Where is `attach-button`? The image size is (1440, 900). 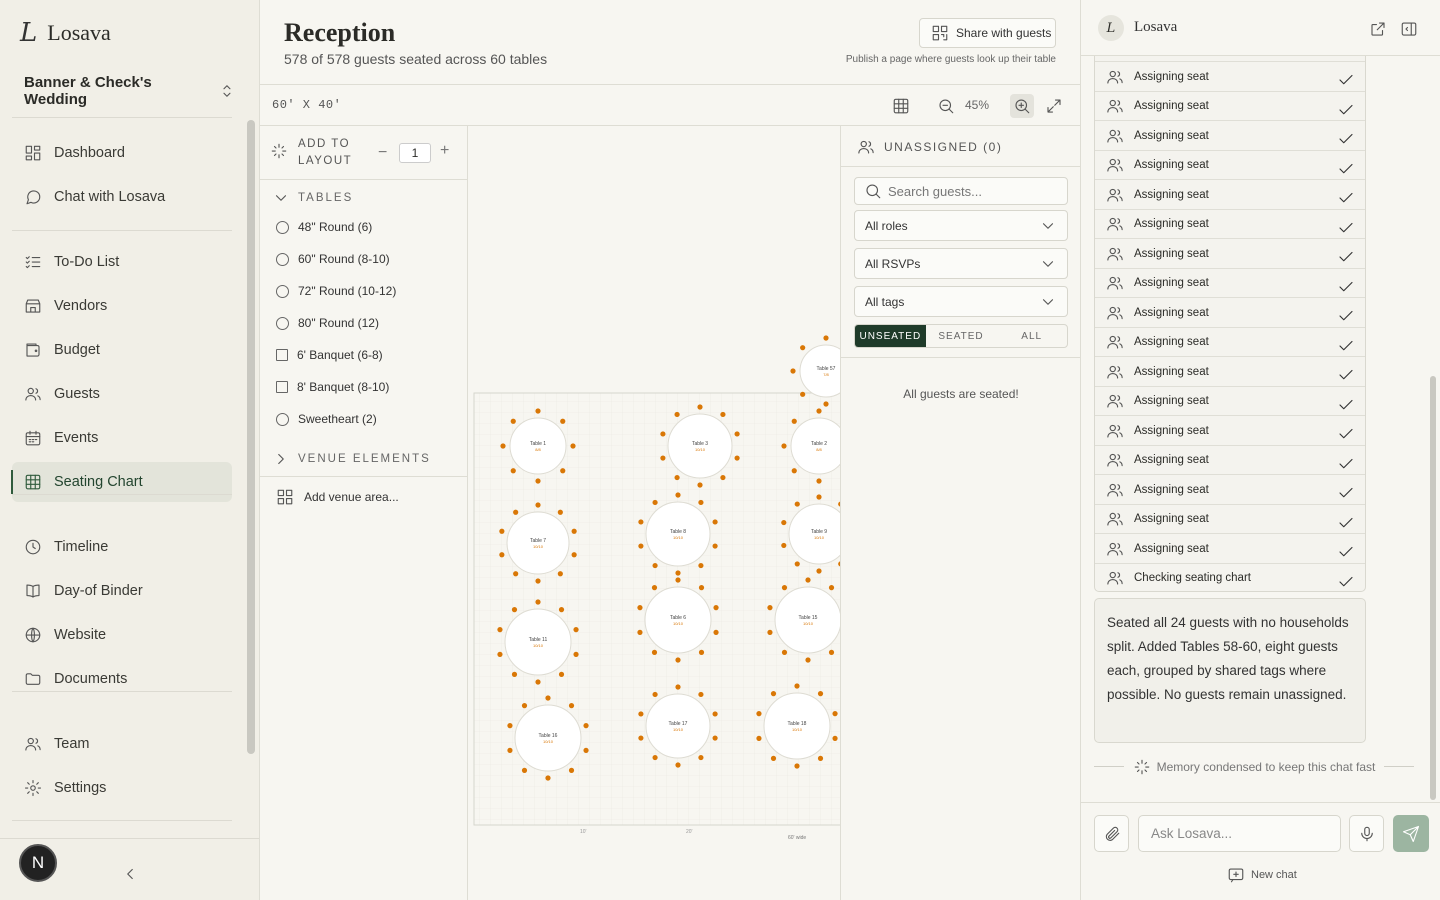
attach-button is located at coordinates (1111, 833).